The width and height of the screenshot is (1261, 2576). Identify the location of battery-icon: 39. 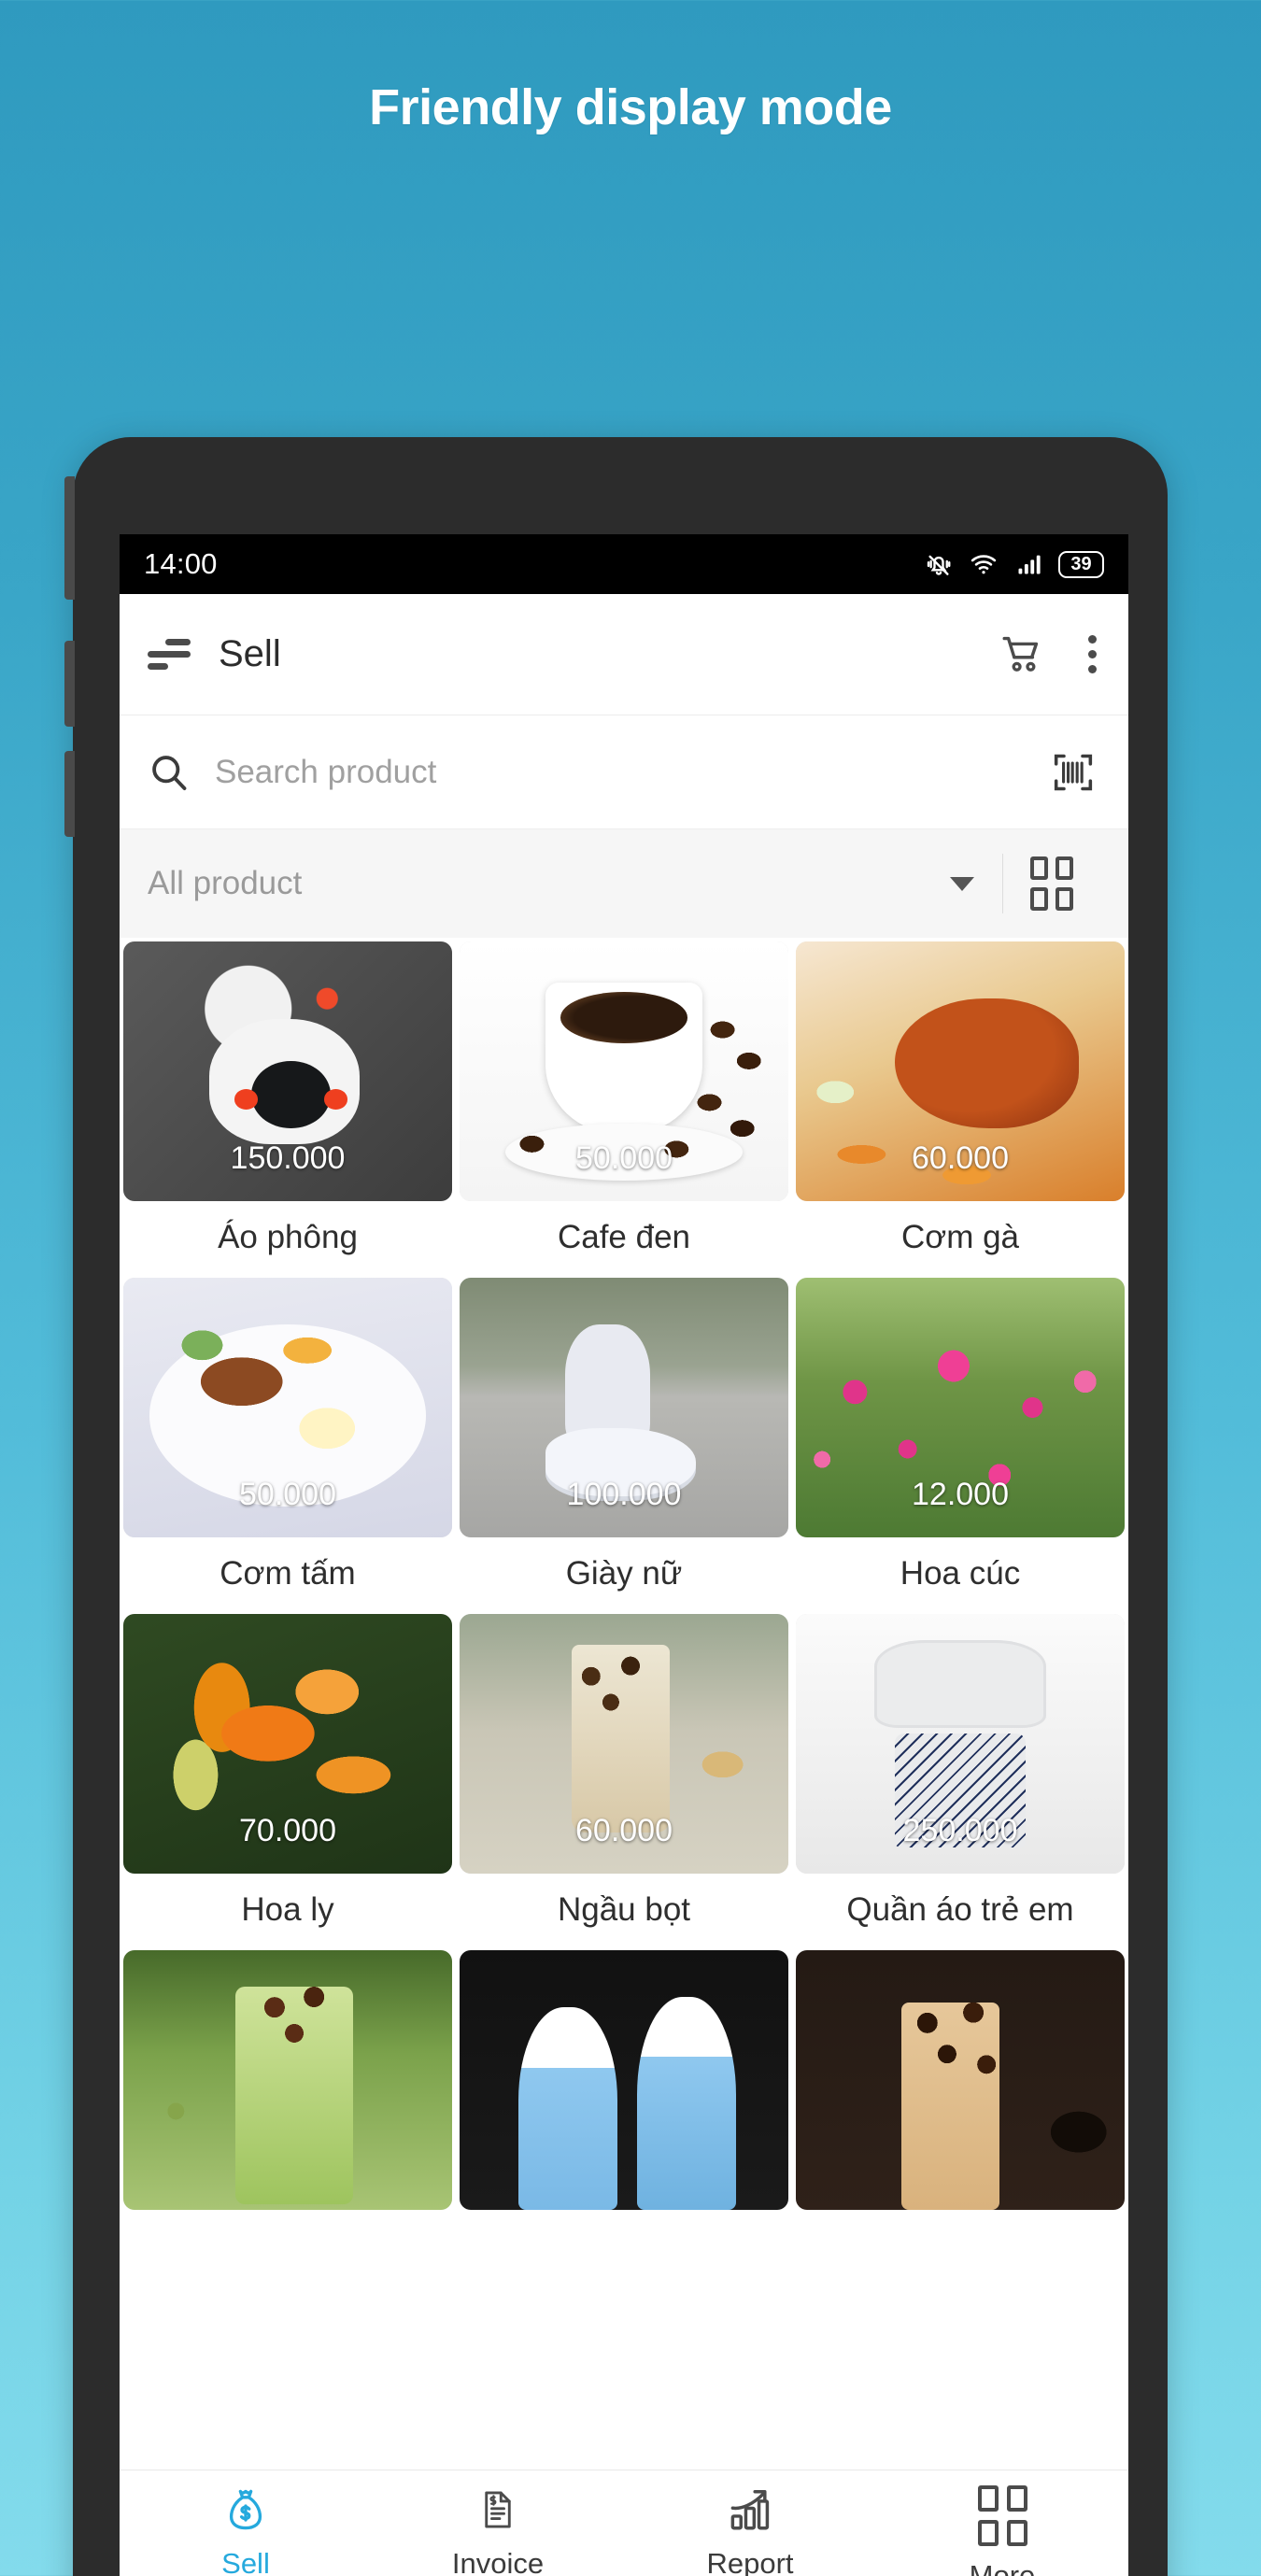
(1081, 564).